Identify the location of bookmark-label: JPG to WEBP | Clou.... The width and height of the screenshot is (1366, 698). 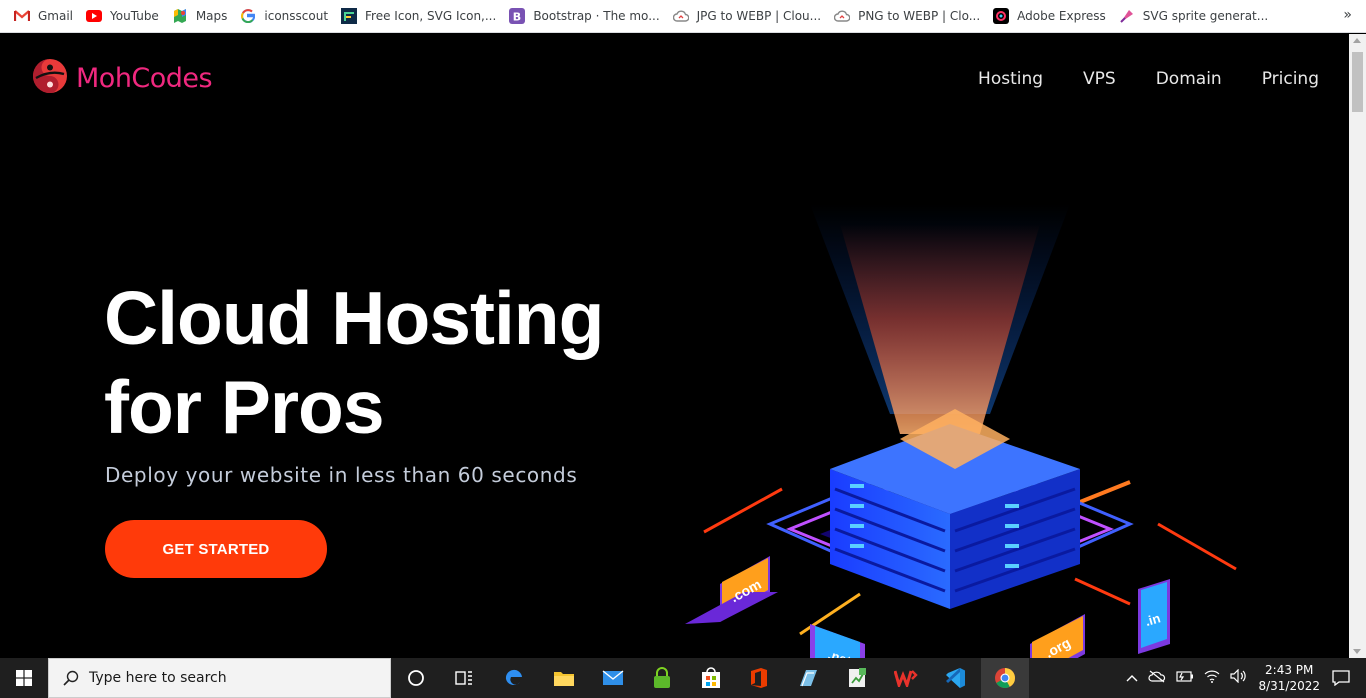
(759, 16).